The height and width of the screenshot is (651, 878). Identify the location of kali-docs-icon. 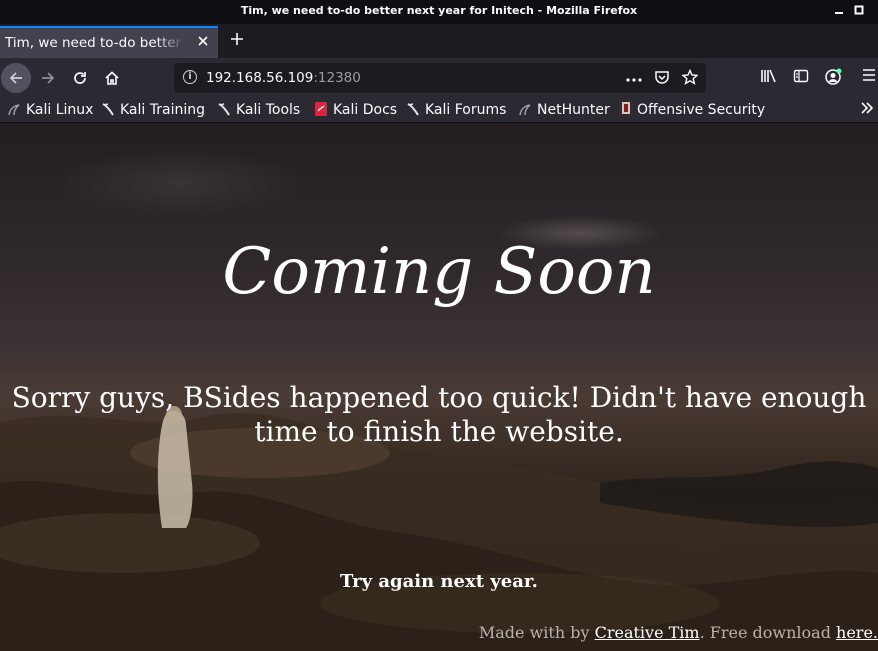
(321, 109).